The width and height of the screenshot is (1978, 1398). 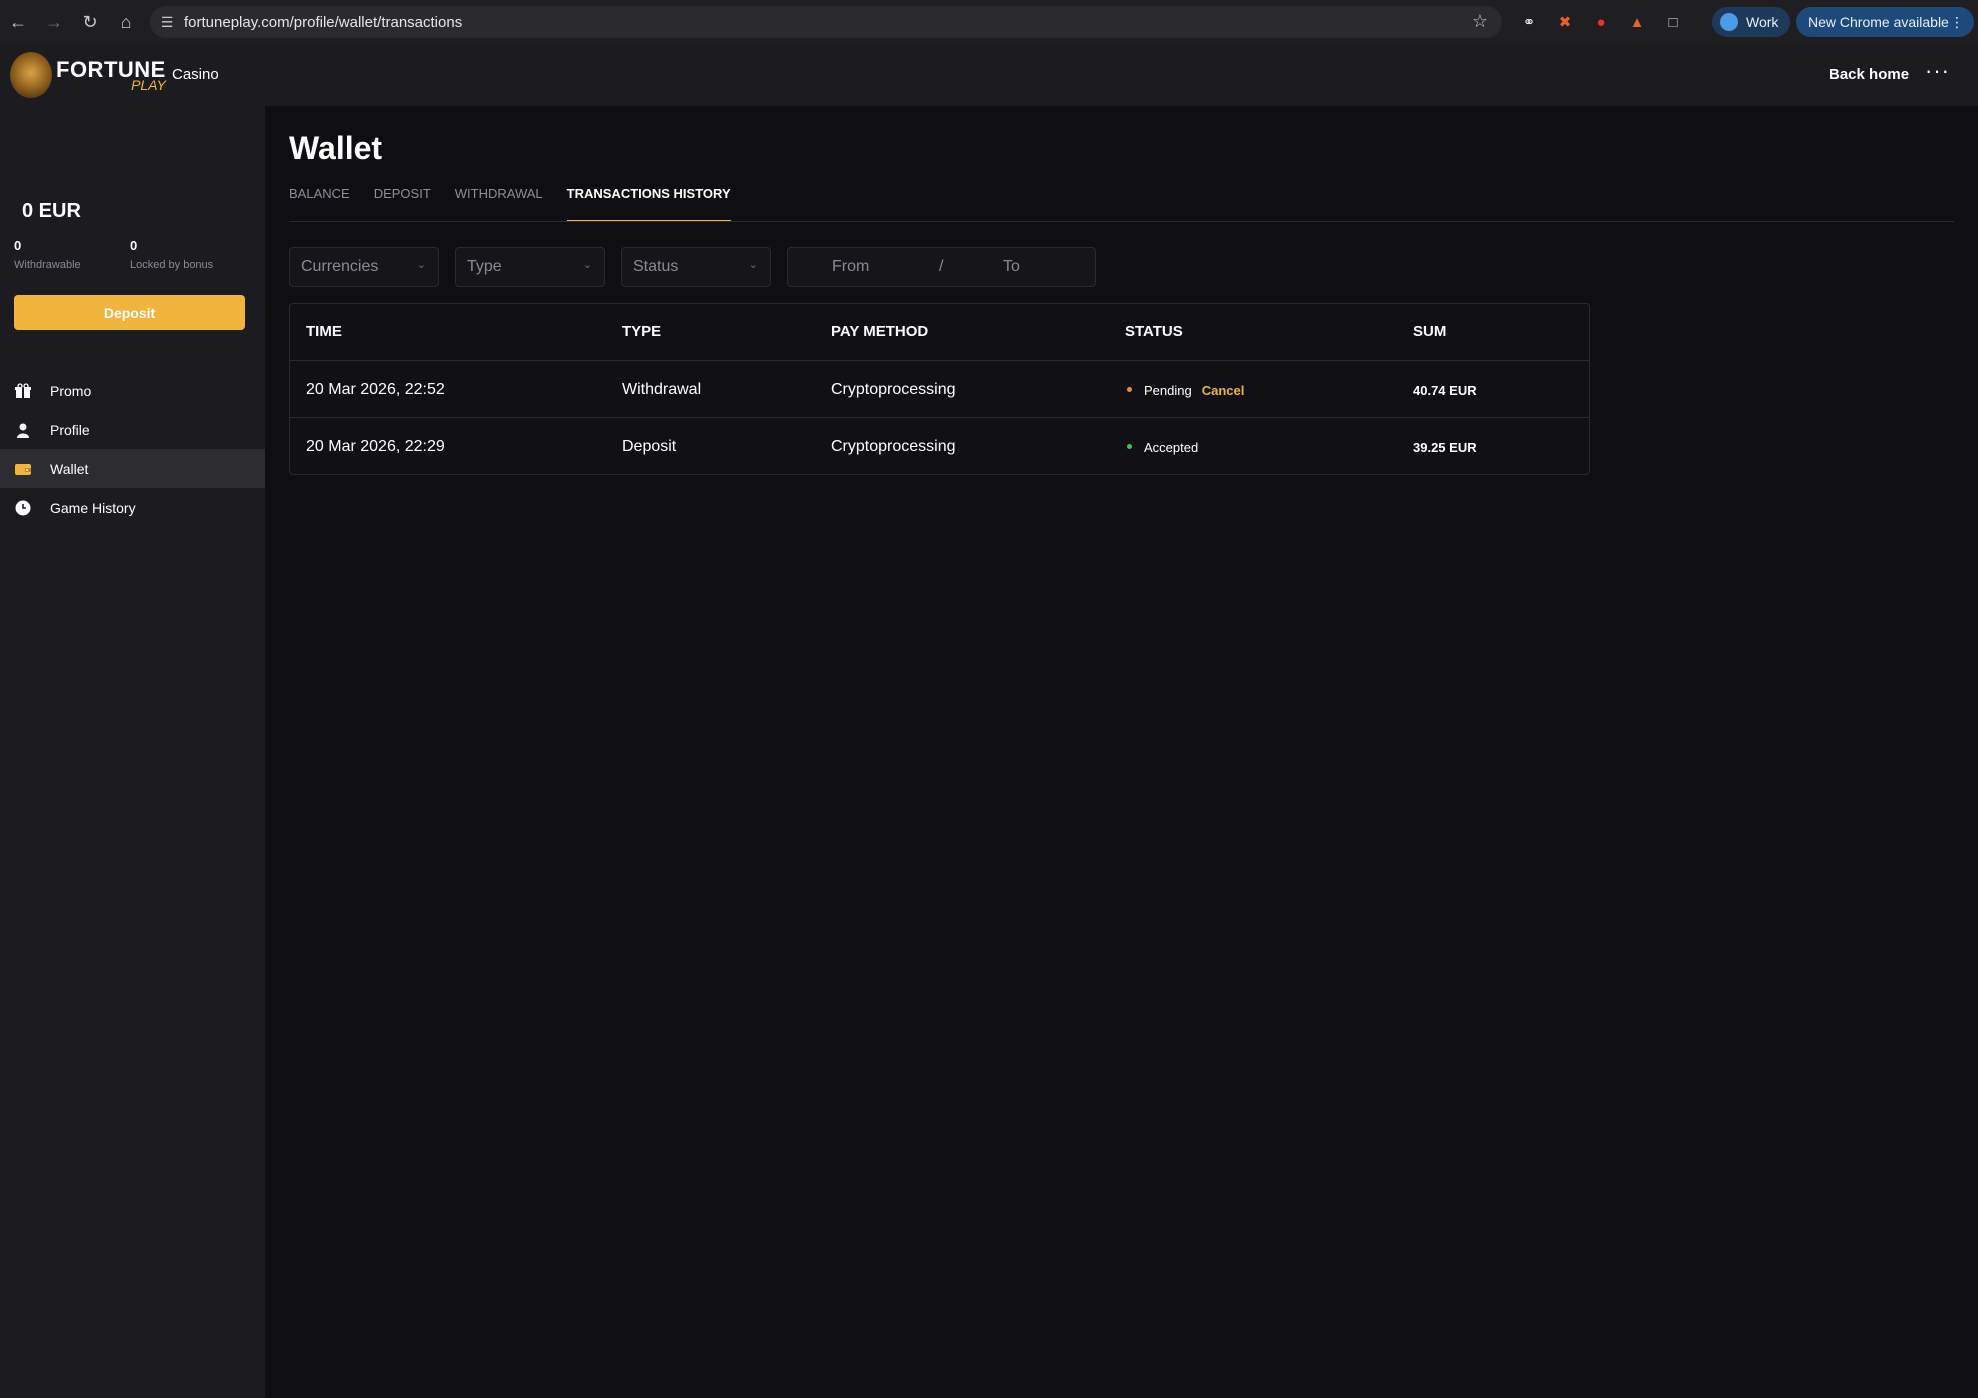 What do you see at coordinates (375, 446) in the screenshot?
I see `row-time: 20 Mar 2026, 22:29` at bounding box center [375, 446].